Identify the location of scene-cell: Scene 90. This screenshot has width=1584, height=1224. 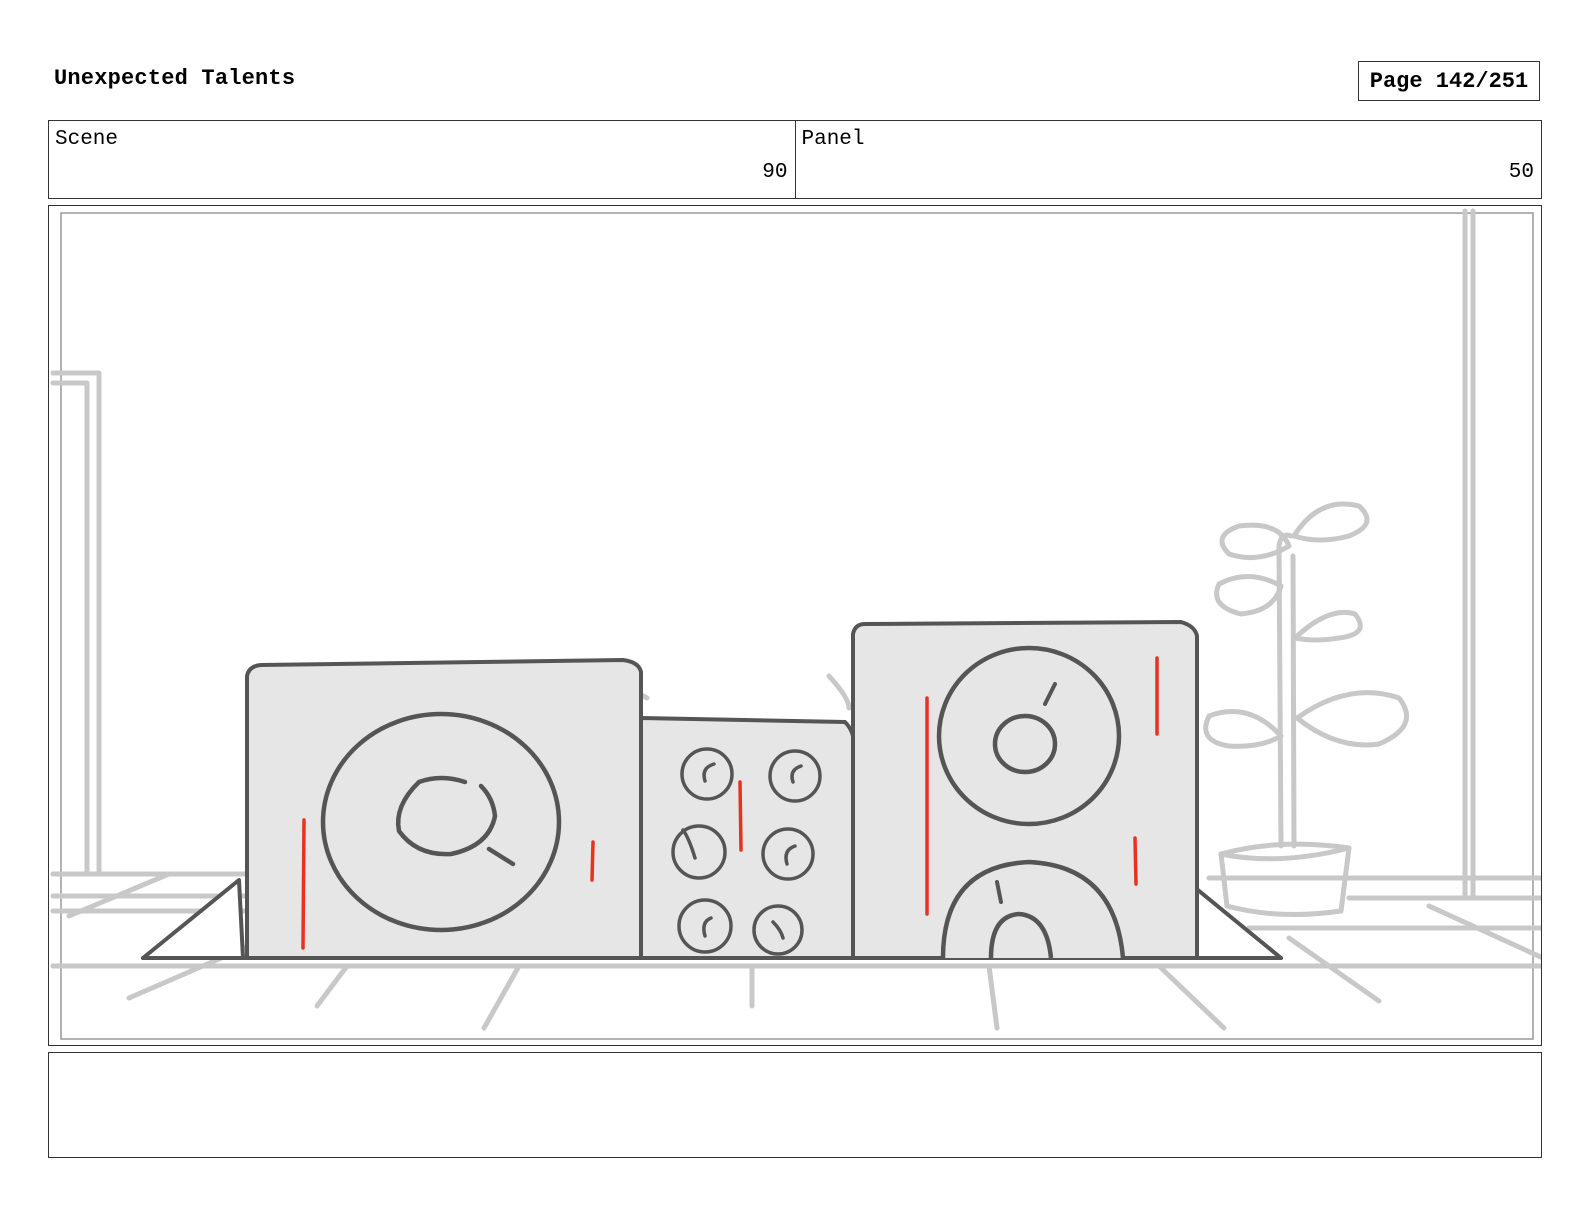
(422, 159).